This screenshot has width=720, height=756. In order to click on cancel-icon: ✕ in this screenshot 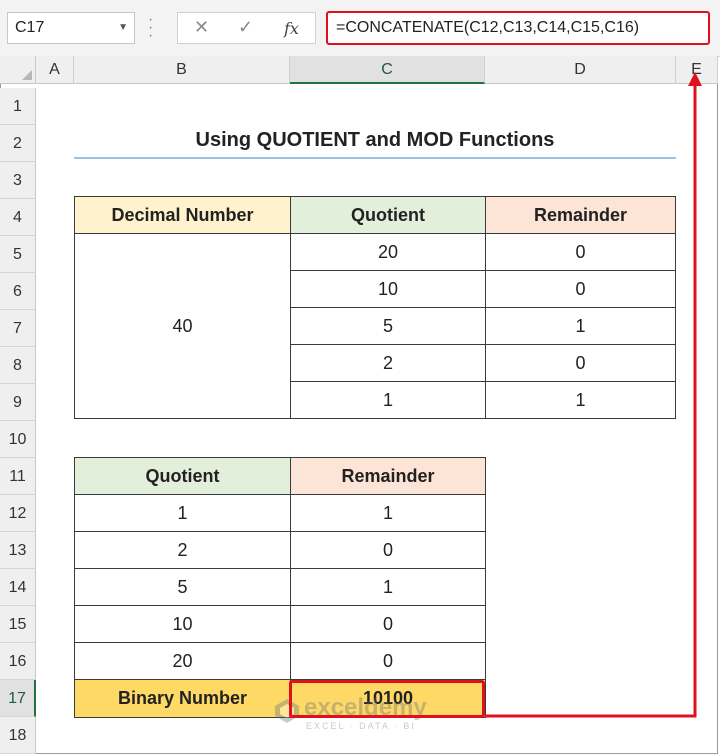, I will do `click(201, 27)`.